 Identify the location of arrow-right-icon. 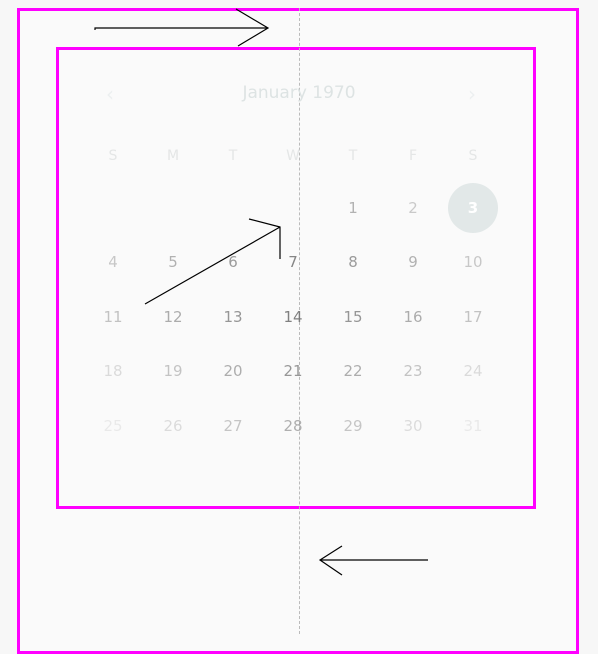
(182, 27).